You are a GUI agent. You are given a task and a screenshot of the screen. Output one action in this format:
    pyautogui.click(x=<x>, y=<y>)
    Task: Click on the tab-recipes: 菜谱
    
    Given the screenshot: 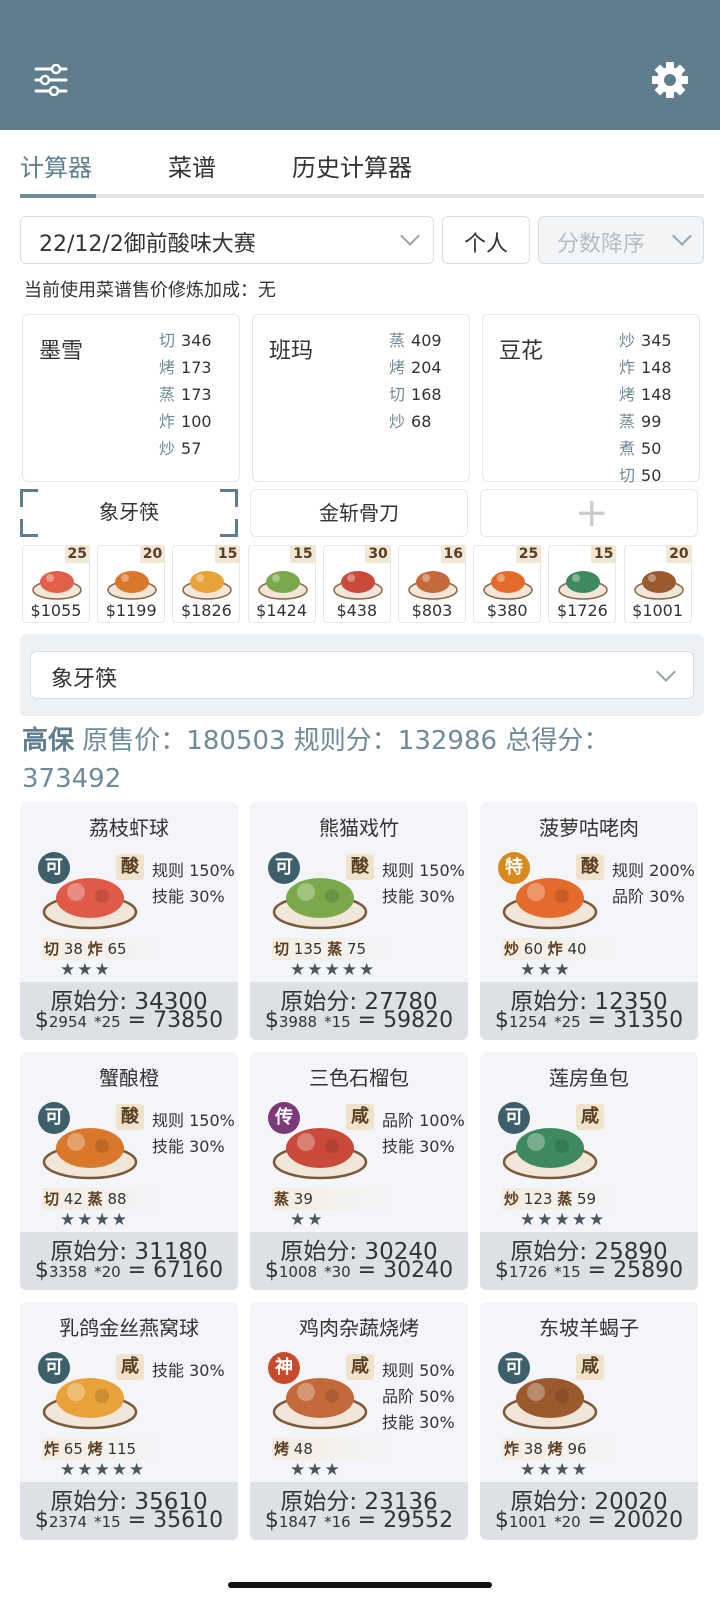 What is the action you would take?
    pyautogui.click(x=192, y=165)
    